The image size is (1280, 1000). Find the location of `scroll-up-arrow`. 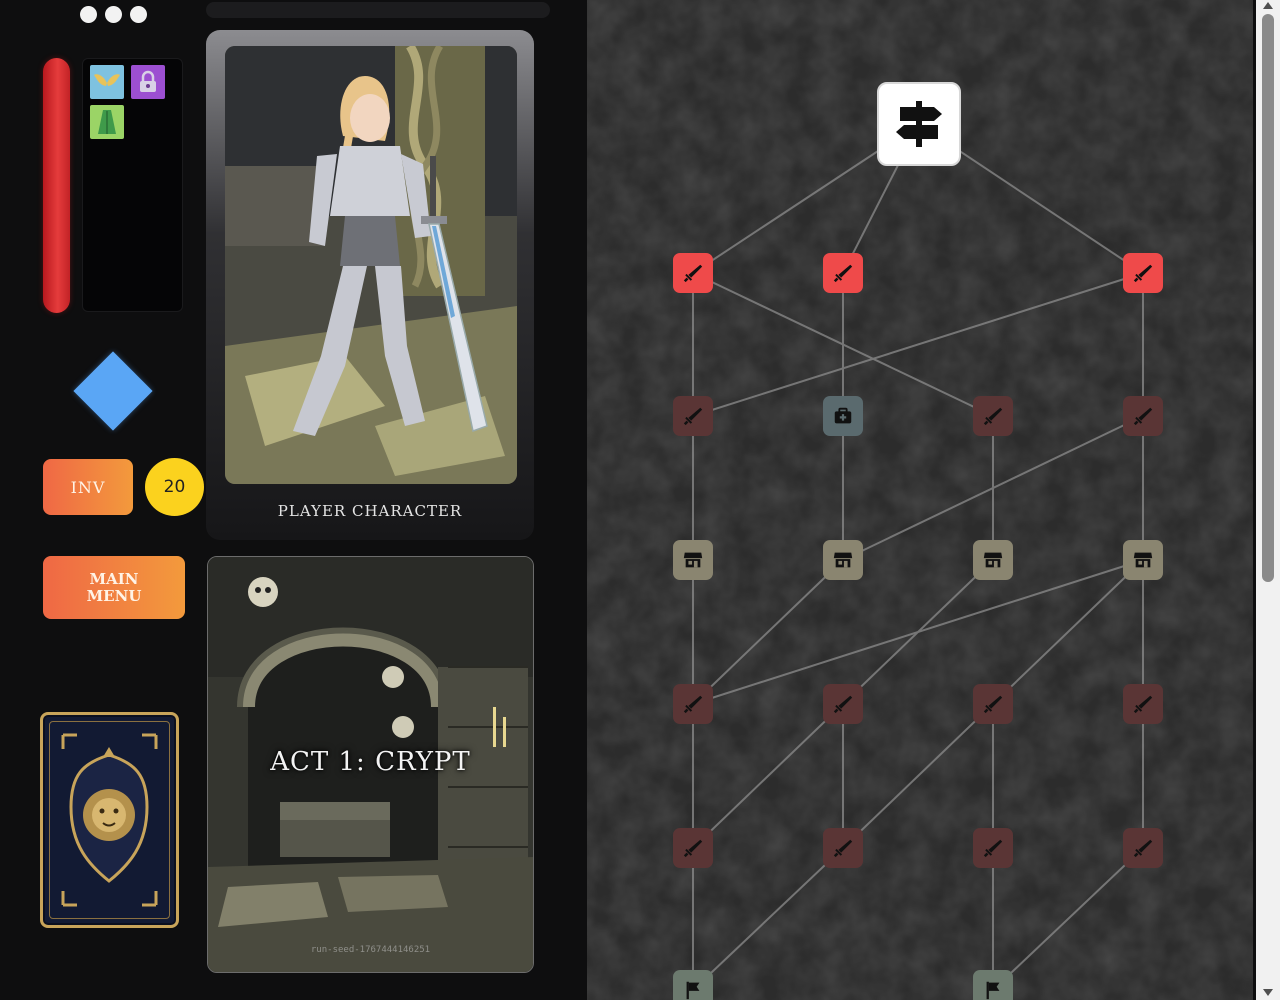

scroll-up-arrow is located at coordinates (1268, 5).